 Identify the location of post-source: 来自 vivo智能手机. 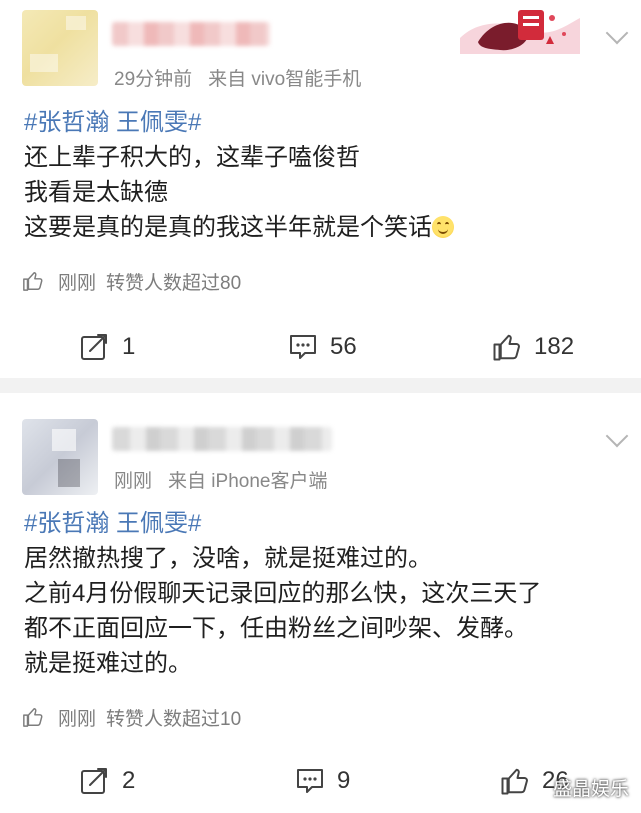
(285, 79).